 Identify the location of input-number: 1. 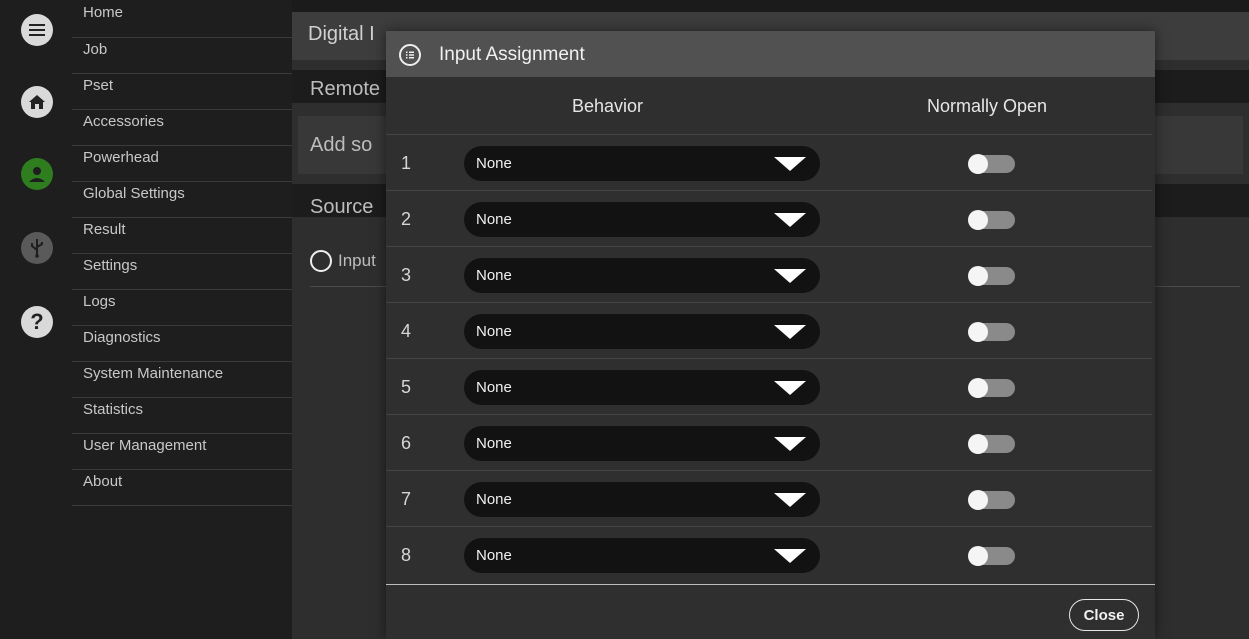
(406, 163).